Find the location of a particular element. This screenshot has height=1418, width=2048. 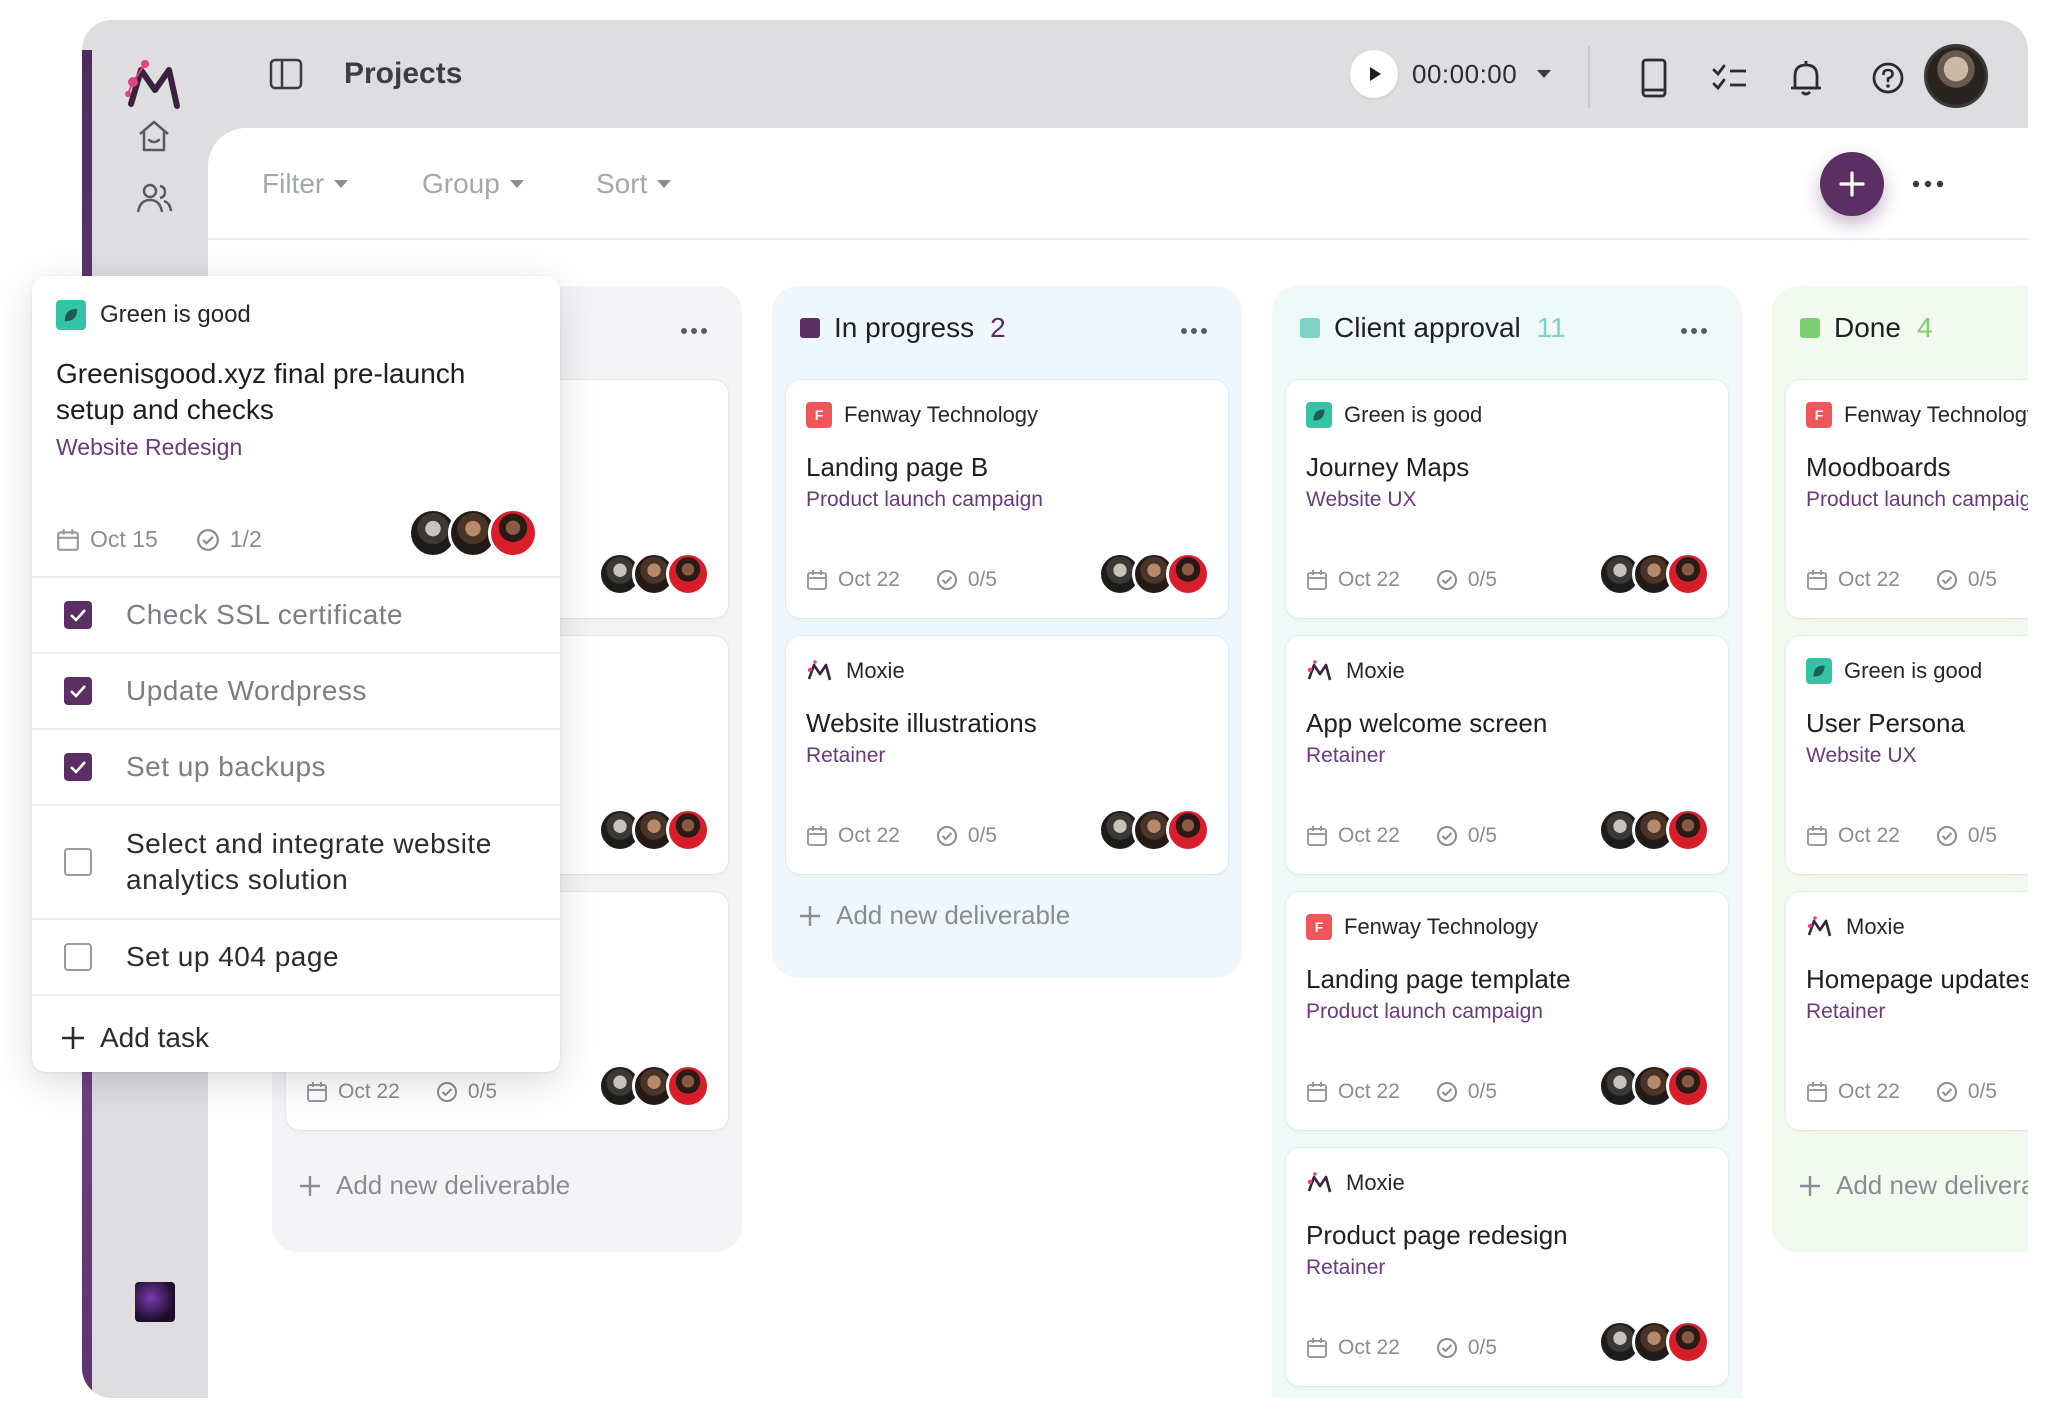

checklist-item: Set up backups is located at coordinates (296, 766).